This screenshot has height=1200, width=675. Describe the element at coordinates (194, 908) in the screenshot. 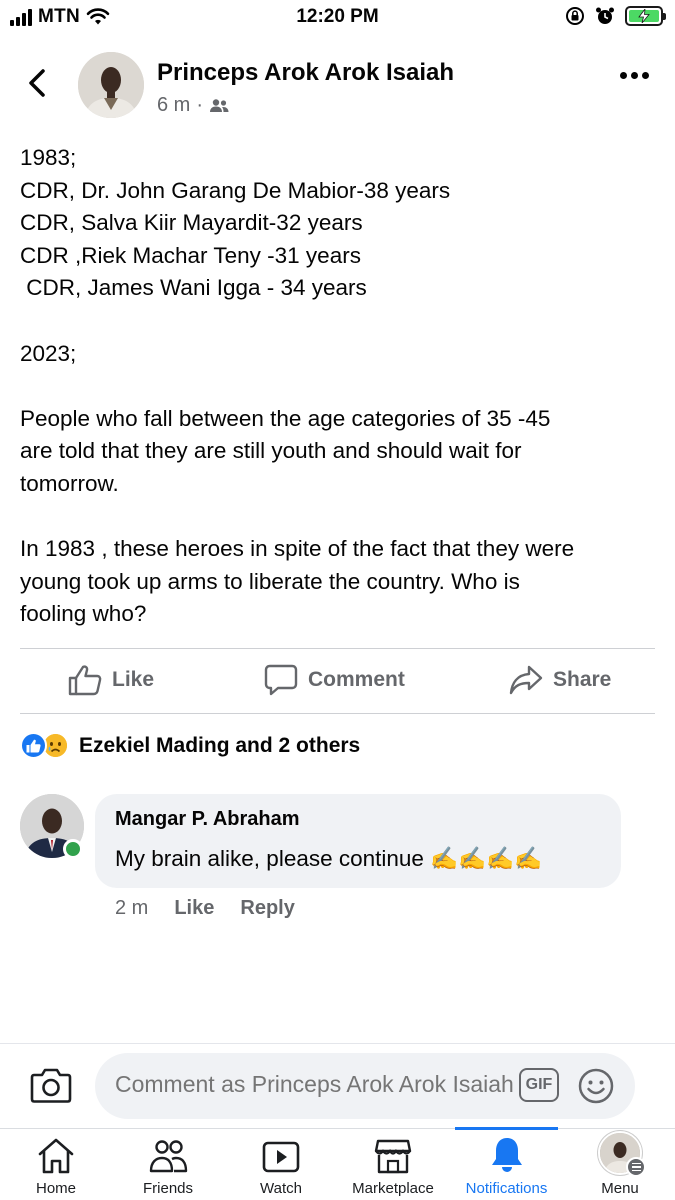

I see `comment-like-link: Like` at that location.